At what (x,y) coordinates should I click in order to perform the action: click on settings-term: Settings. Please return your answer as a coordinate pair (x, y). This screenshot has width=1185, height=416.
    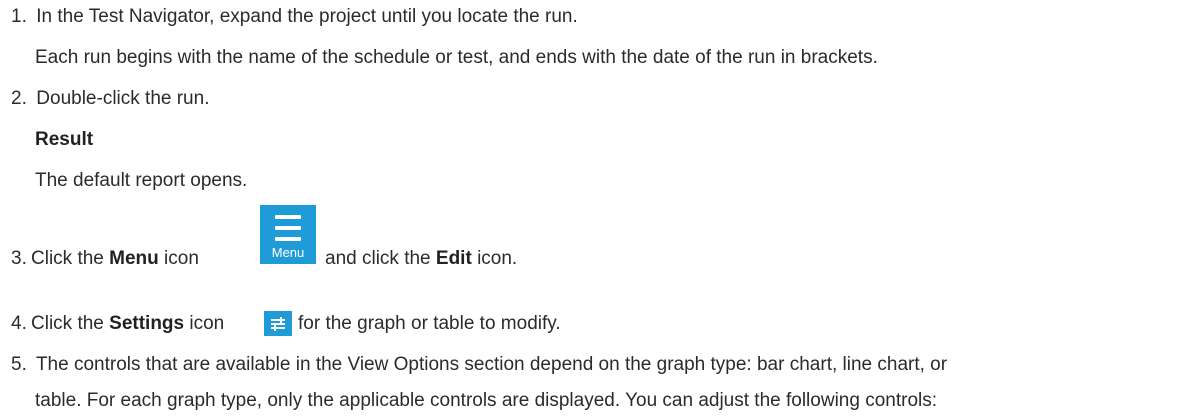
    Looking at the image, I should click on (147, 323).